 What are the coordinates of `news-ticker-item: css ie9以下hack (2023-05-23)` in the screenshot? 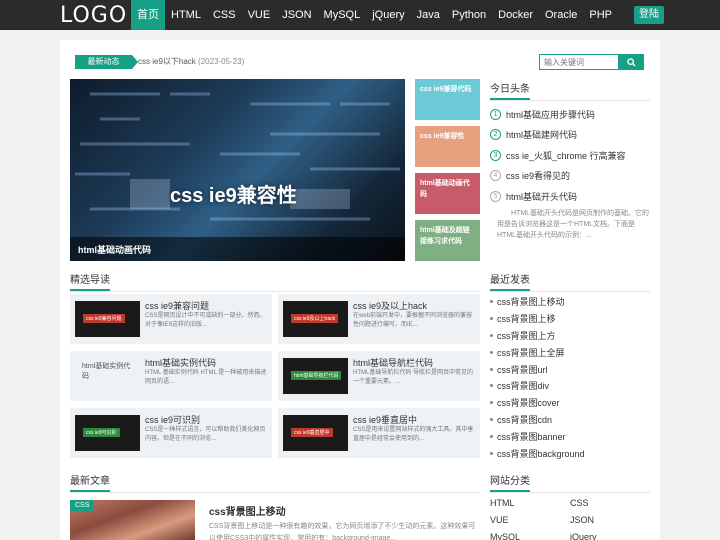 It's located at (191, 61).